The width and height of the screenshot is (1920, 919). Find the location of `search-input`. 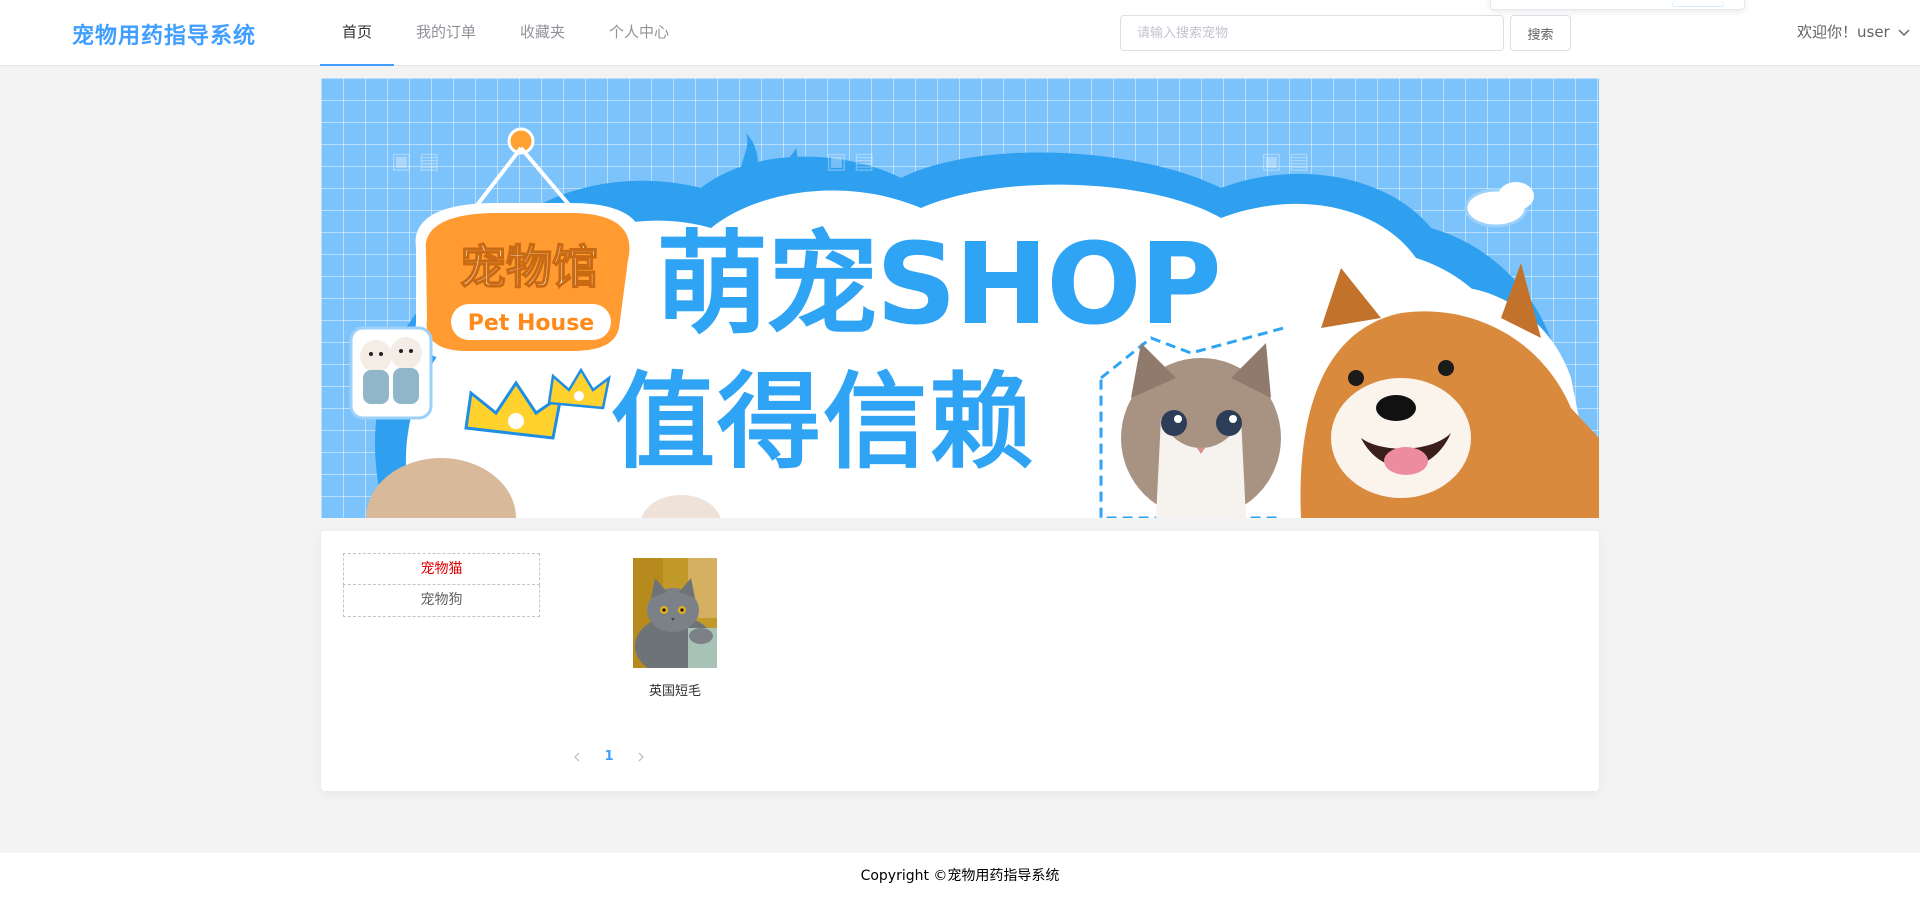

search-input is located at coordinates (1312, 33).